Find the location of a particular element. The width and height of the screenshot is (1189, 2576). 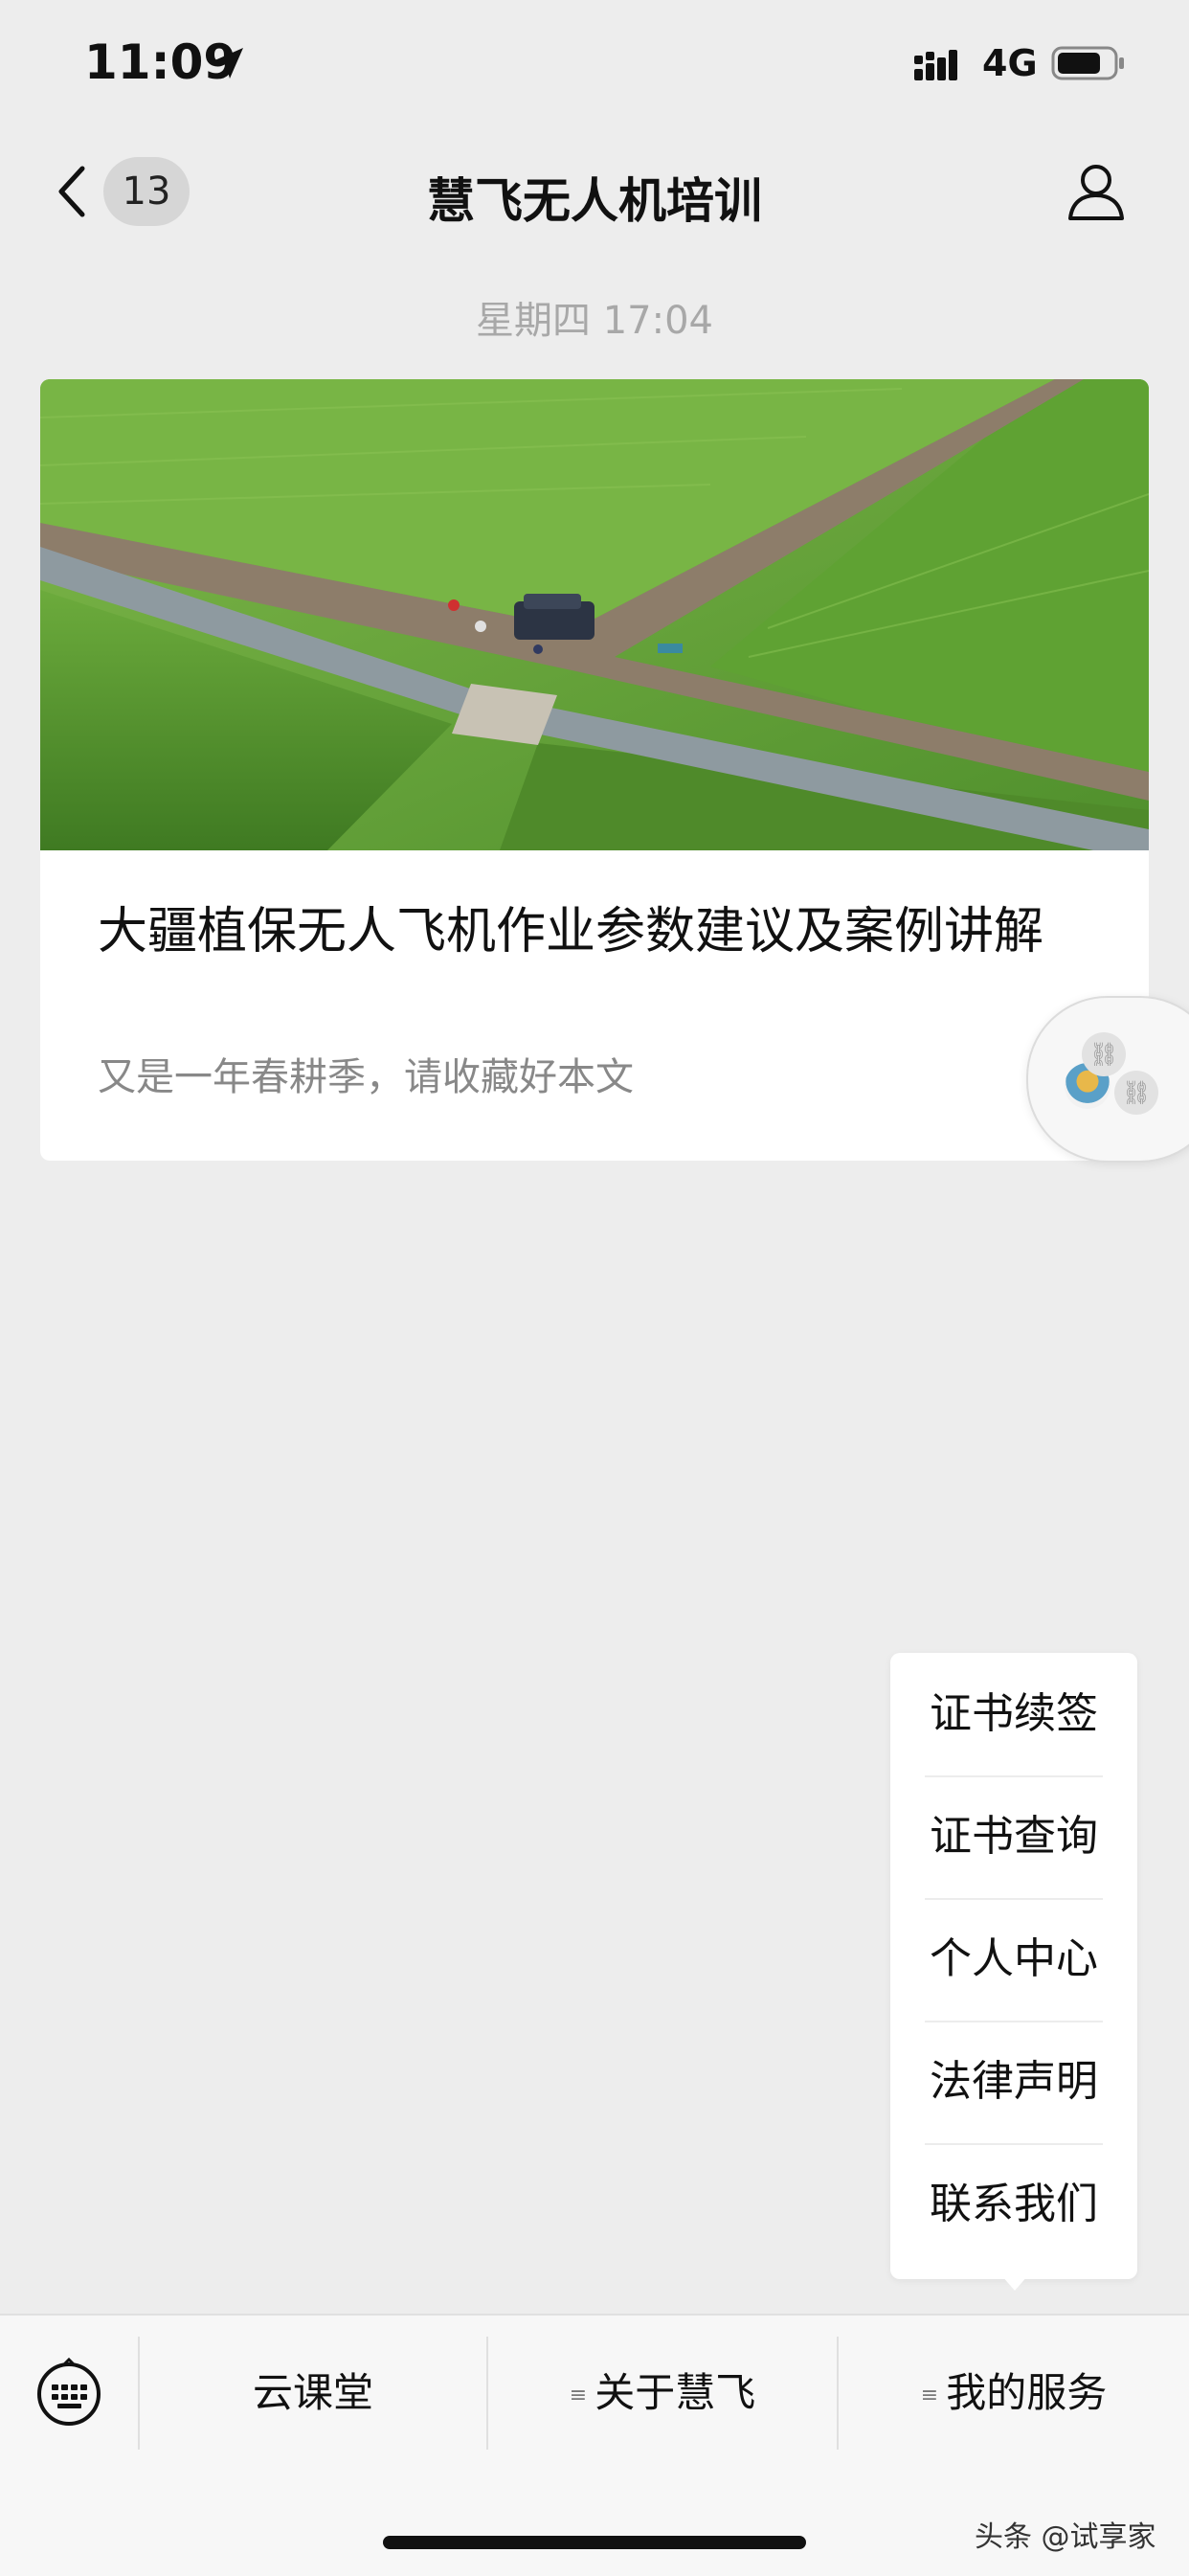

home-indicator is located at coordinates (594, 2542).